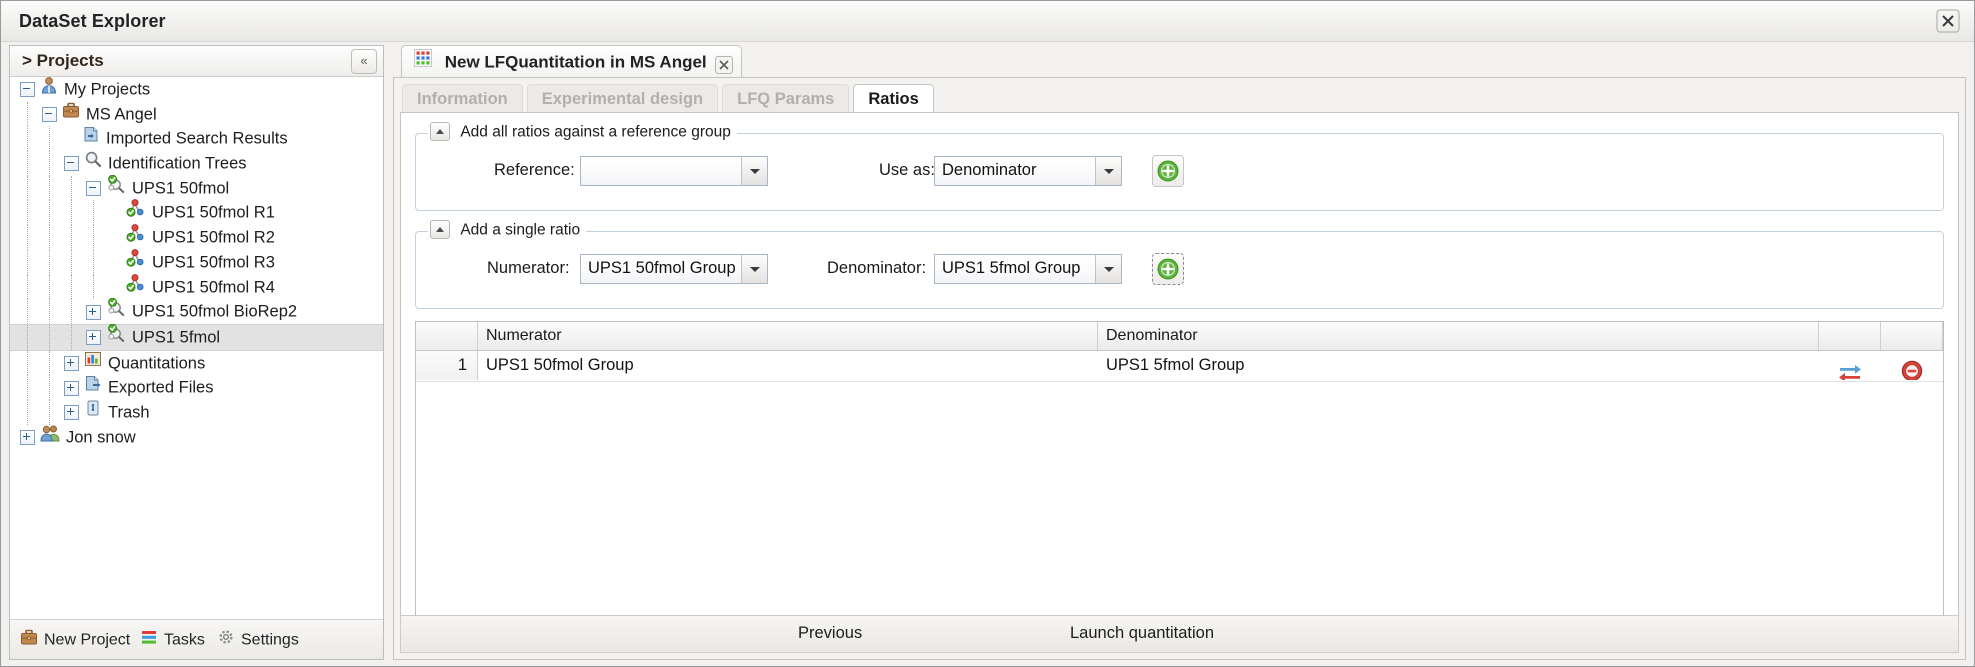 The image size is (1975, 667). I want to click on tree-item-ups1-50fmol-r3: UPS1 50fmol R3, so click(196, 261).